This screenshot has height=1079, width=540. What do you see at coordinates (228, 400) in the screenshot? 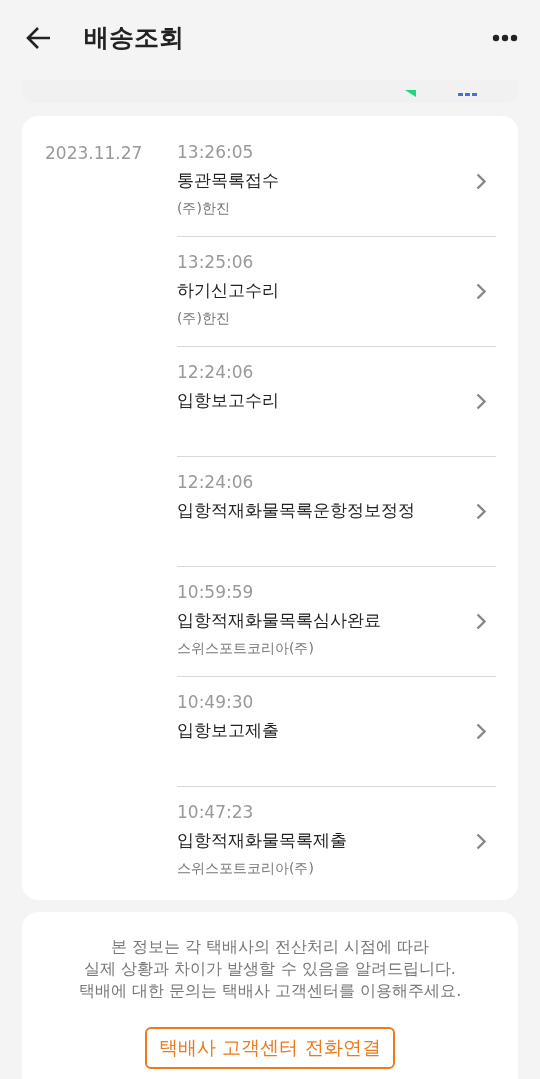
I see `event-status: 입항보고수리` at bounding box center [228, 400].